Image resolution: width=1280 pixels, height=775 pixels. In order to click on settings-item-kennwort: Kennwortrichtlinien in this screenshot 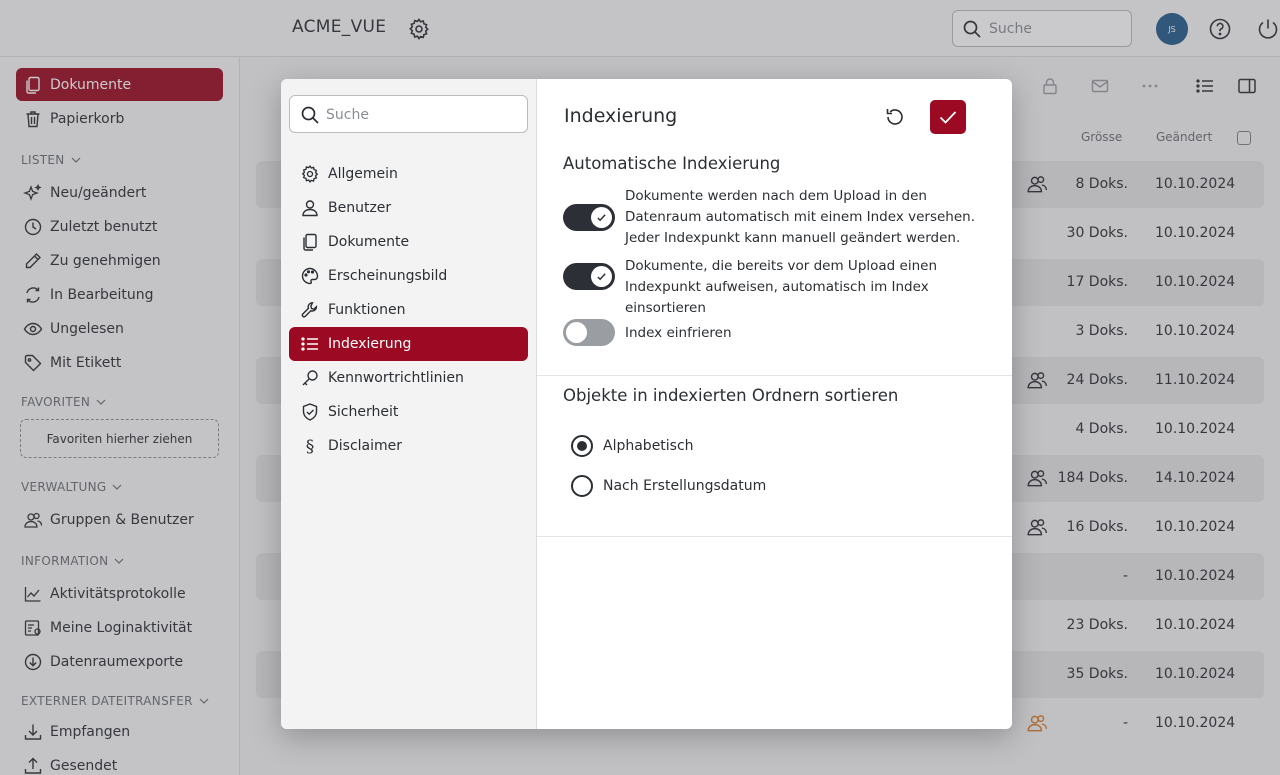, I will do `click(408, 378)`.